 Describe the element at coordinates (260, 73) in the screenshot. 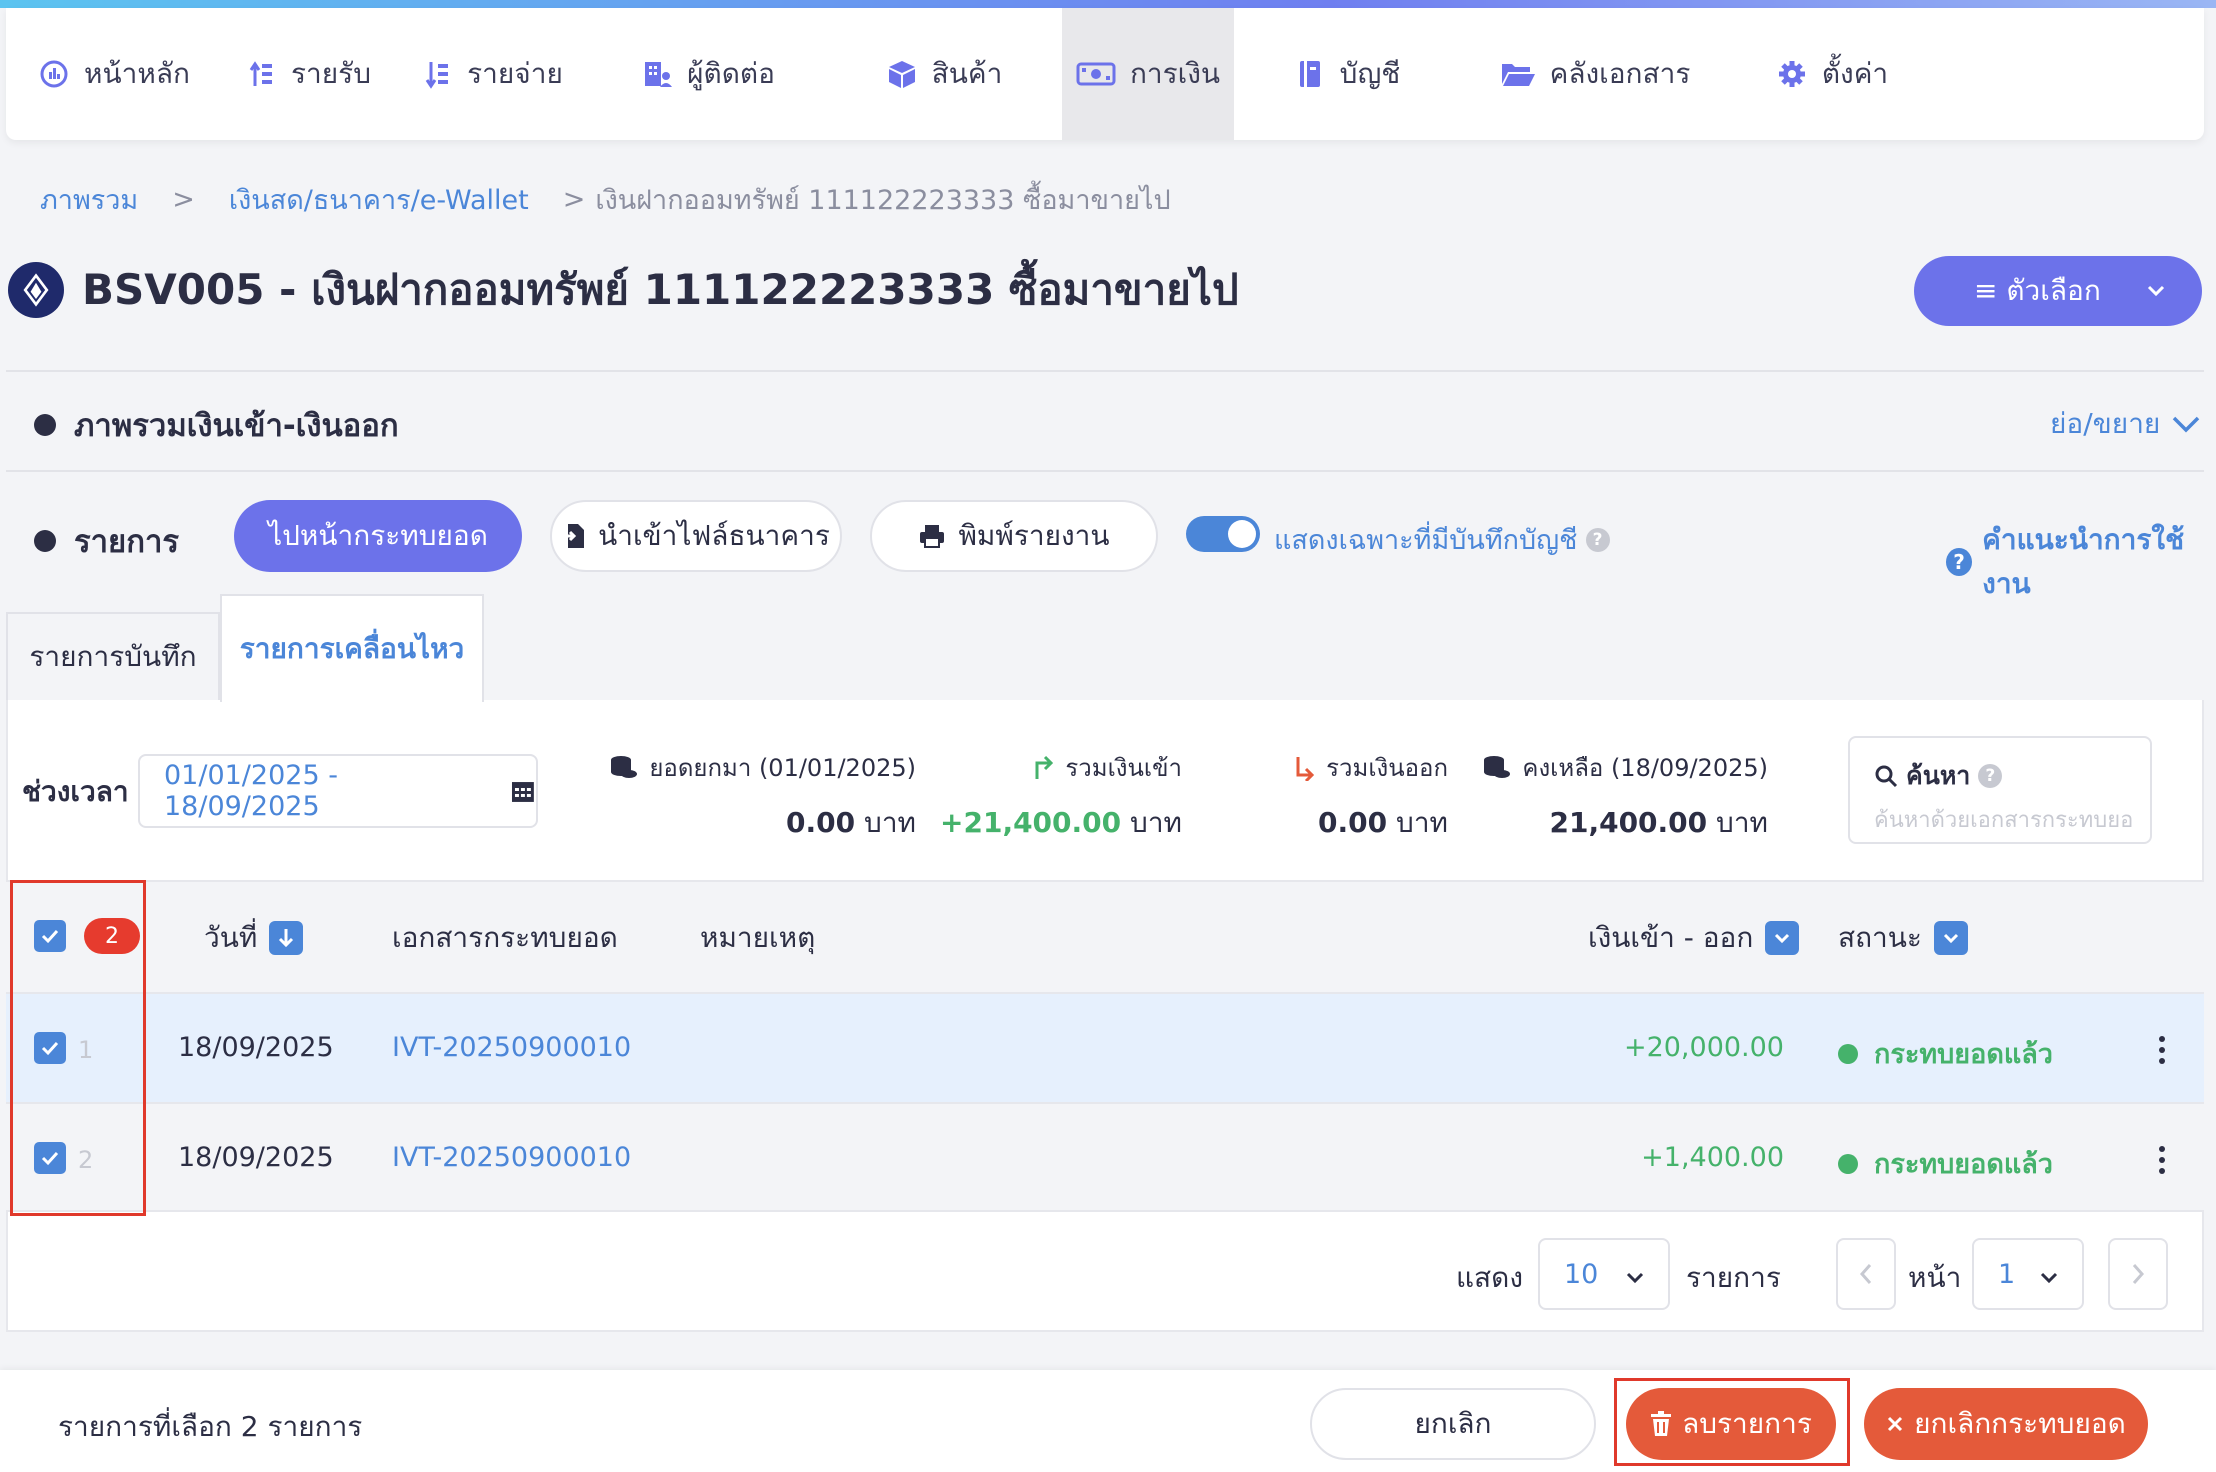

I see `income-icon` at that location.